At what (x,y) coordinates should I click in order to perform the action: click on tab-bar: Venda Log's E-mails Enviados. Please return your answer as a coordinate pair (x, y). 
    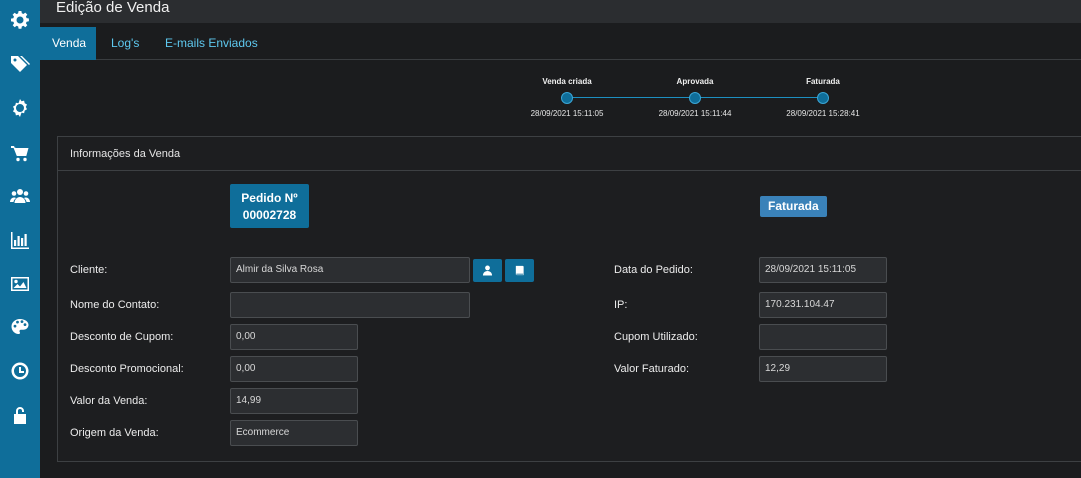
    Looking at the image, I should click on (560, 43).